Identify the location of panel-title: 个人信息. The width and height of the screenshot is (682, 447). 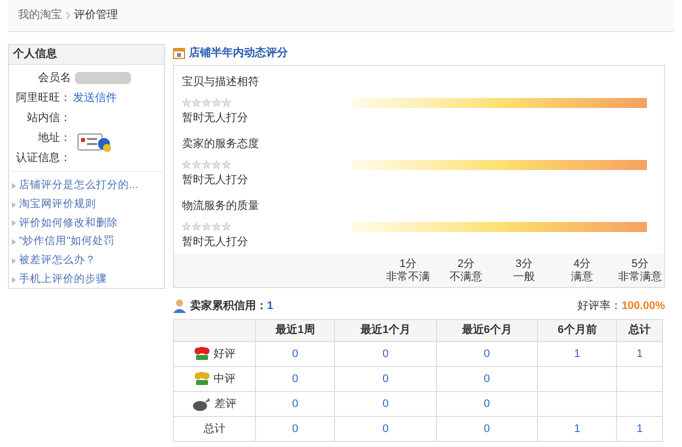
(86, 55).